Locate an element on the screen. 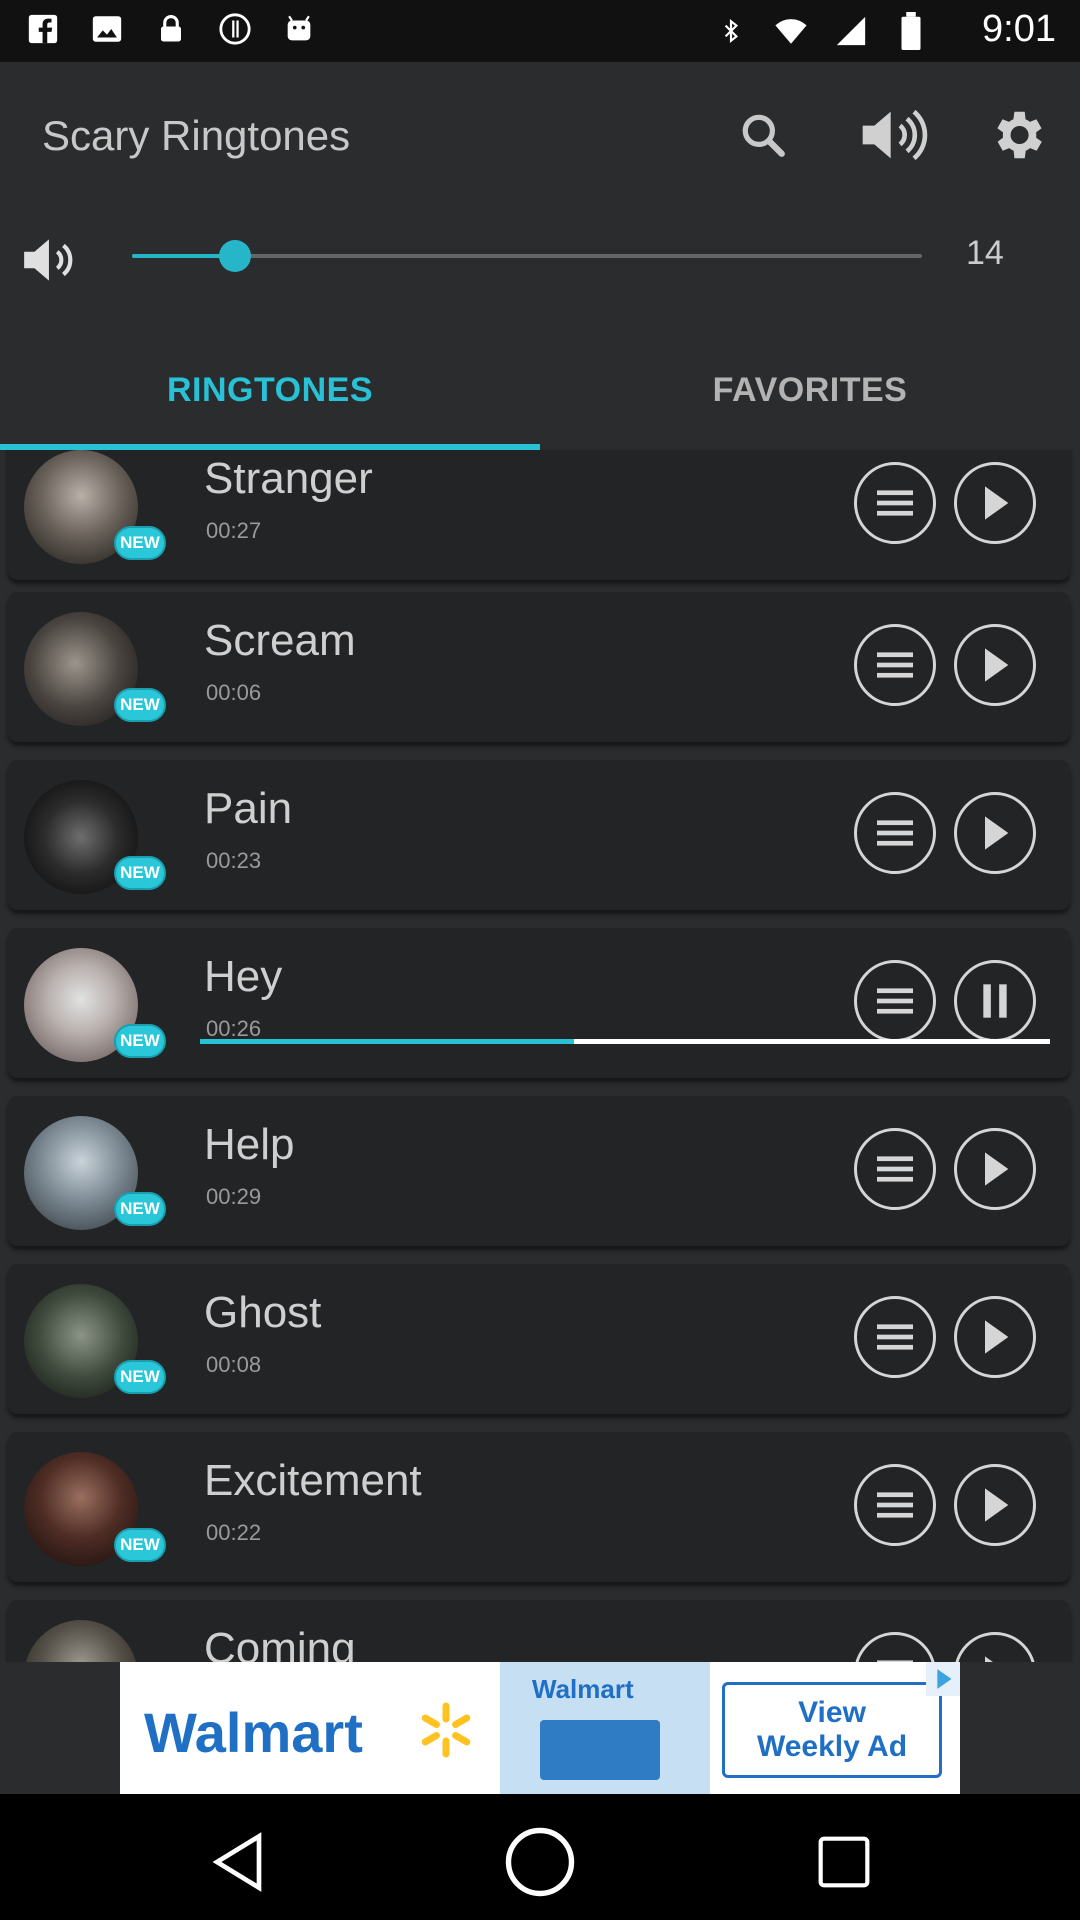 The width and height of the screenshot is (1080, 1920). ad-content: Walmart Walmart View Weekly Ad is located at coordinates (540, 1728).